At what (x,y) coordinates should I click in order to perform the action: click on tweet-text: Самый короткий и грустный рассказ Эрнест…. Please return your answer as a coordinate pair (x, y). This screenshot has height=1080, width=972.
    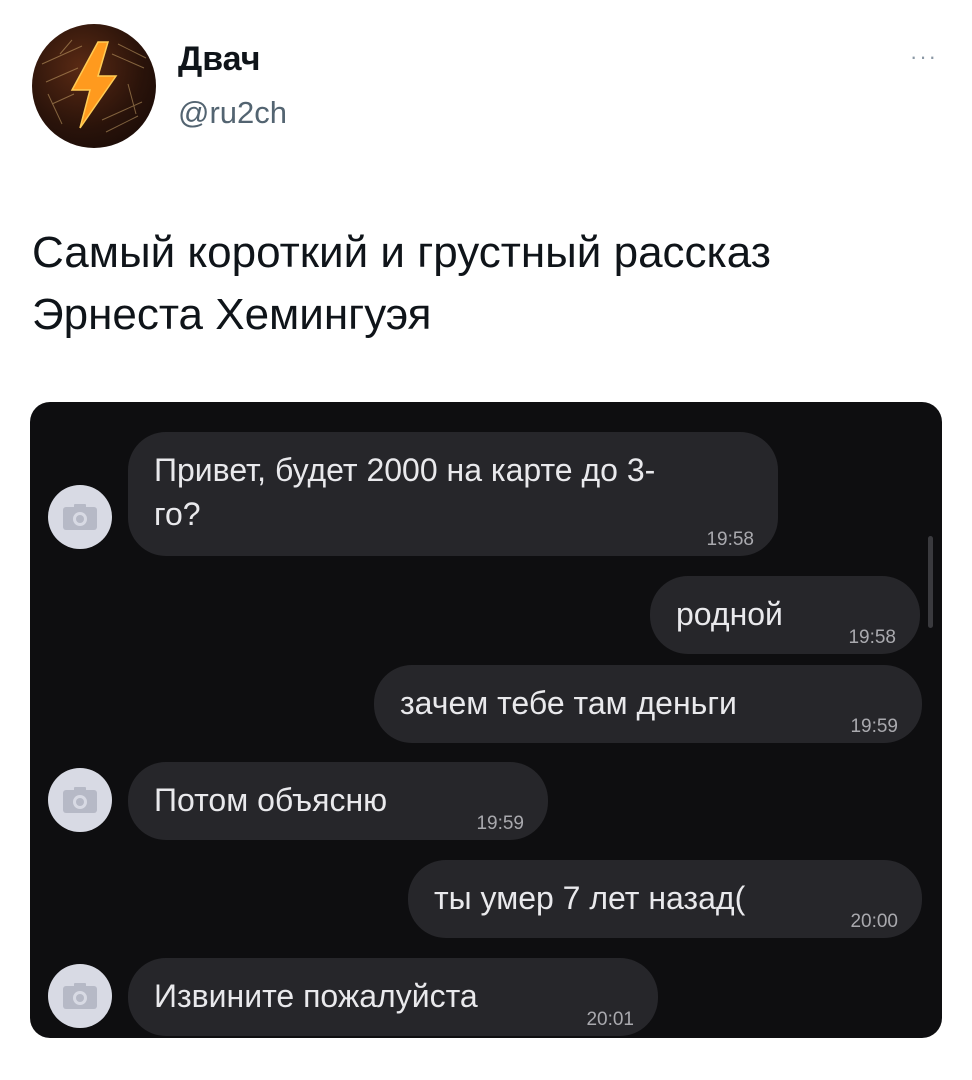
    Looking at the image, I should click on (482, 284).